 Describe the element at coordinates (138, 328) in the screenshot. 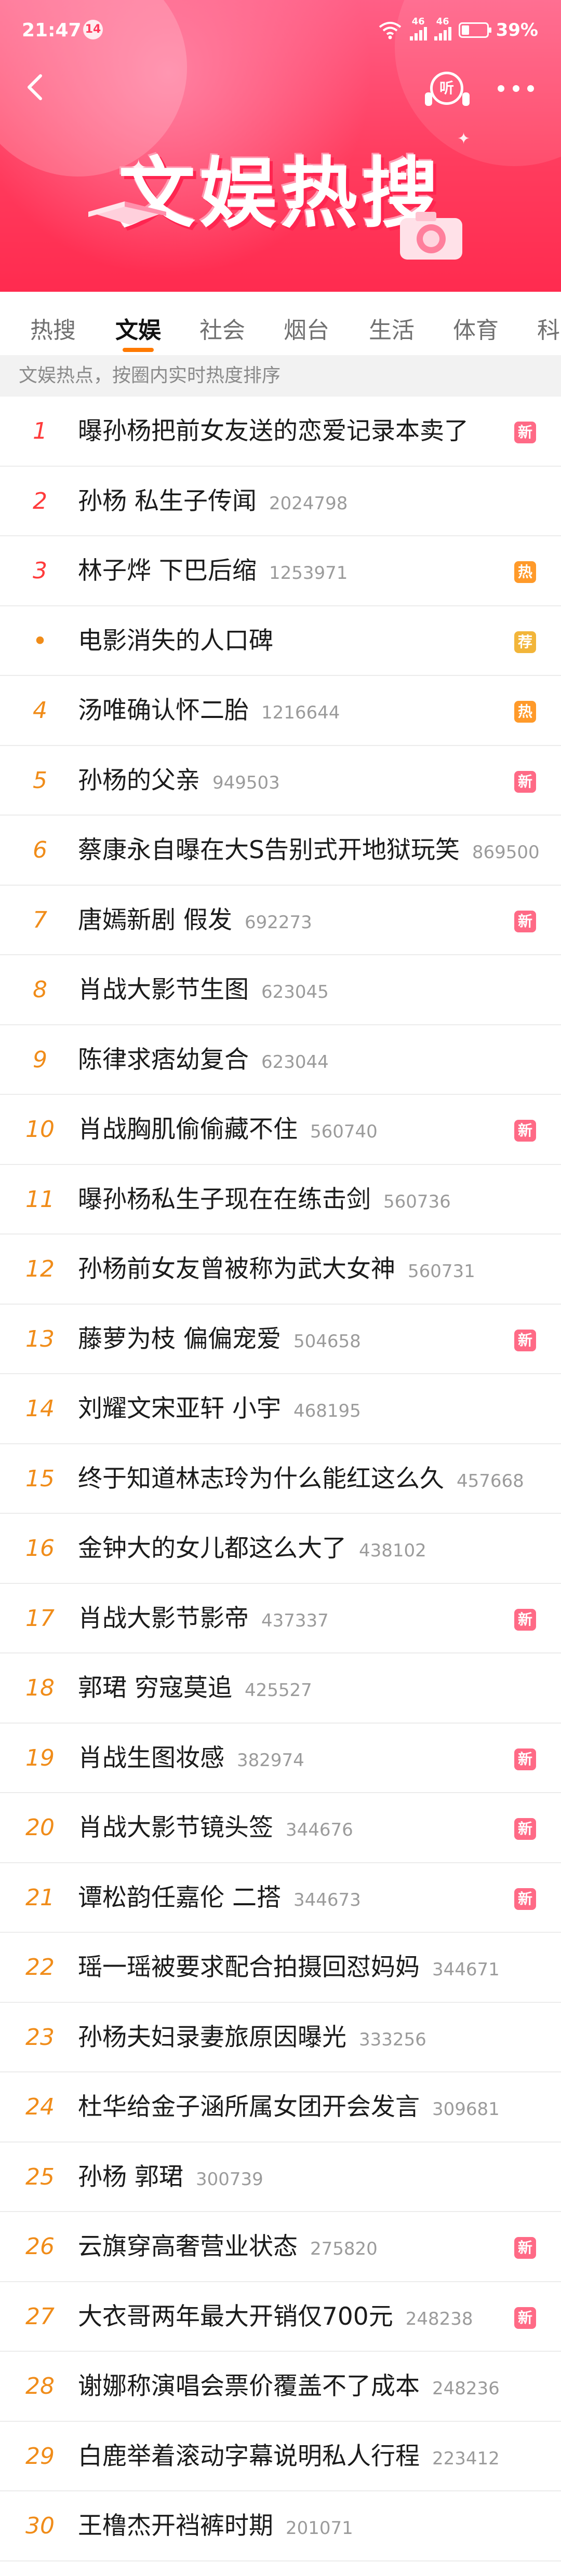

I see `tab-entertainment: 文娱` at that location.